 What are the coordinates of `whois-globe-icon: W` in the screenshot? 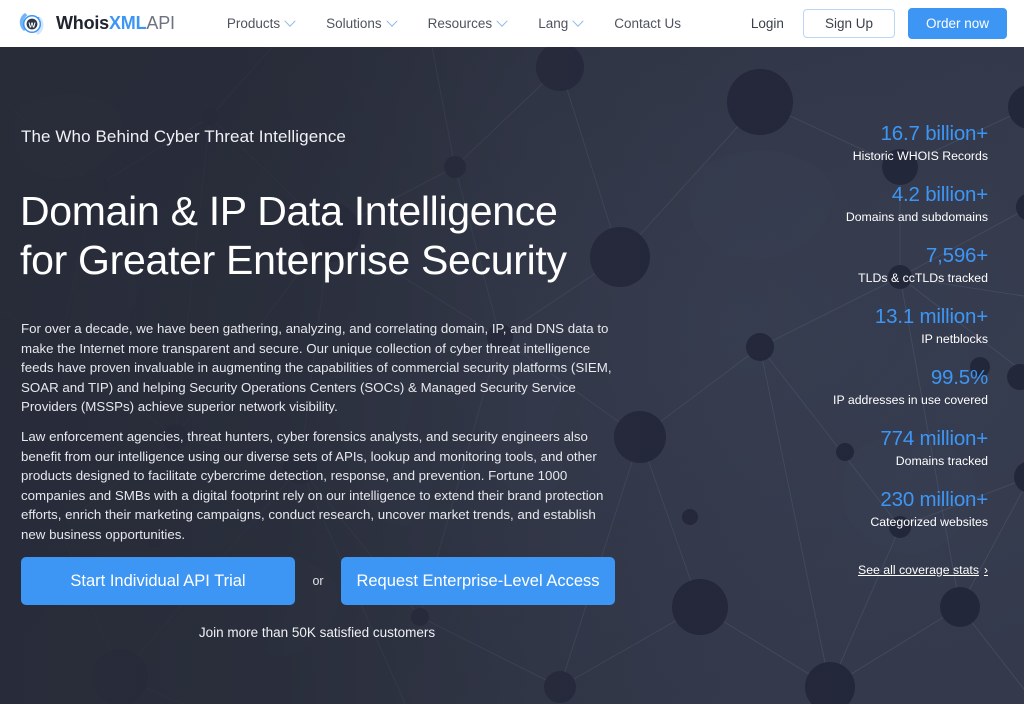 It's located at (32, 24).